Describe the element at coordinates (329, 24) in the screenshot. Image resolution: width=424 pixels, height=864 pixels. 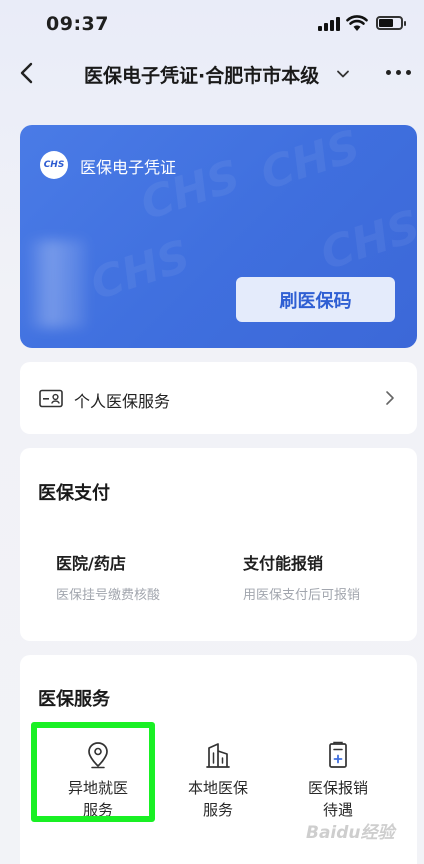
I see `signal-icon` at that location.